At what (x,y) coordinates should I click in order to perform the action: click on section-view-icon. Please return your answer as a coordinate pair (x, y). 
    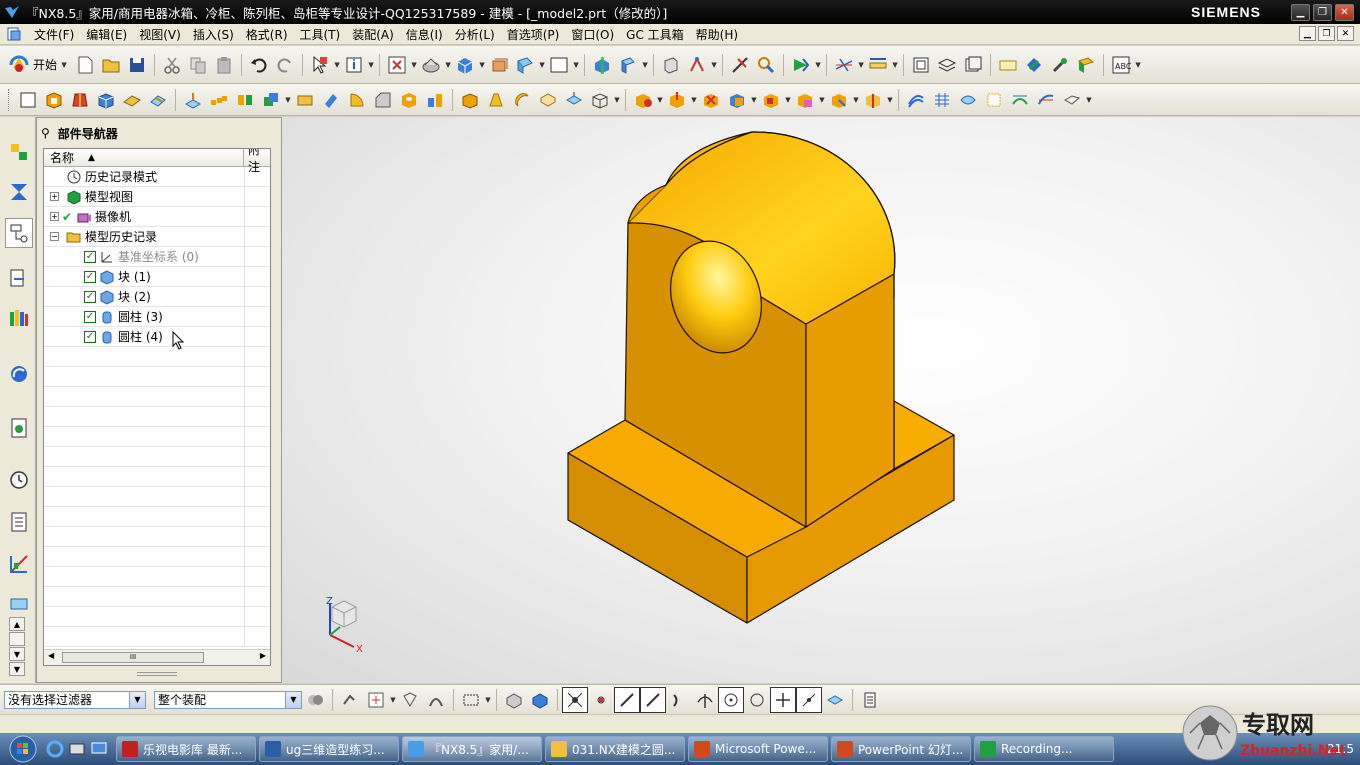
    Looking at the image, I should click on (602, 65).